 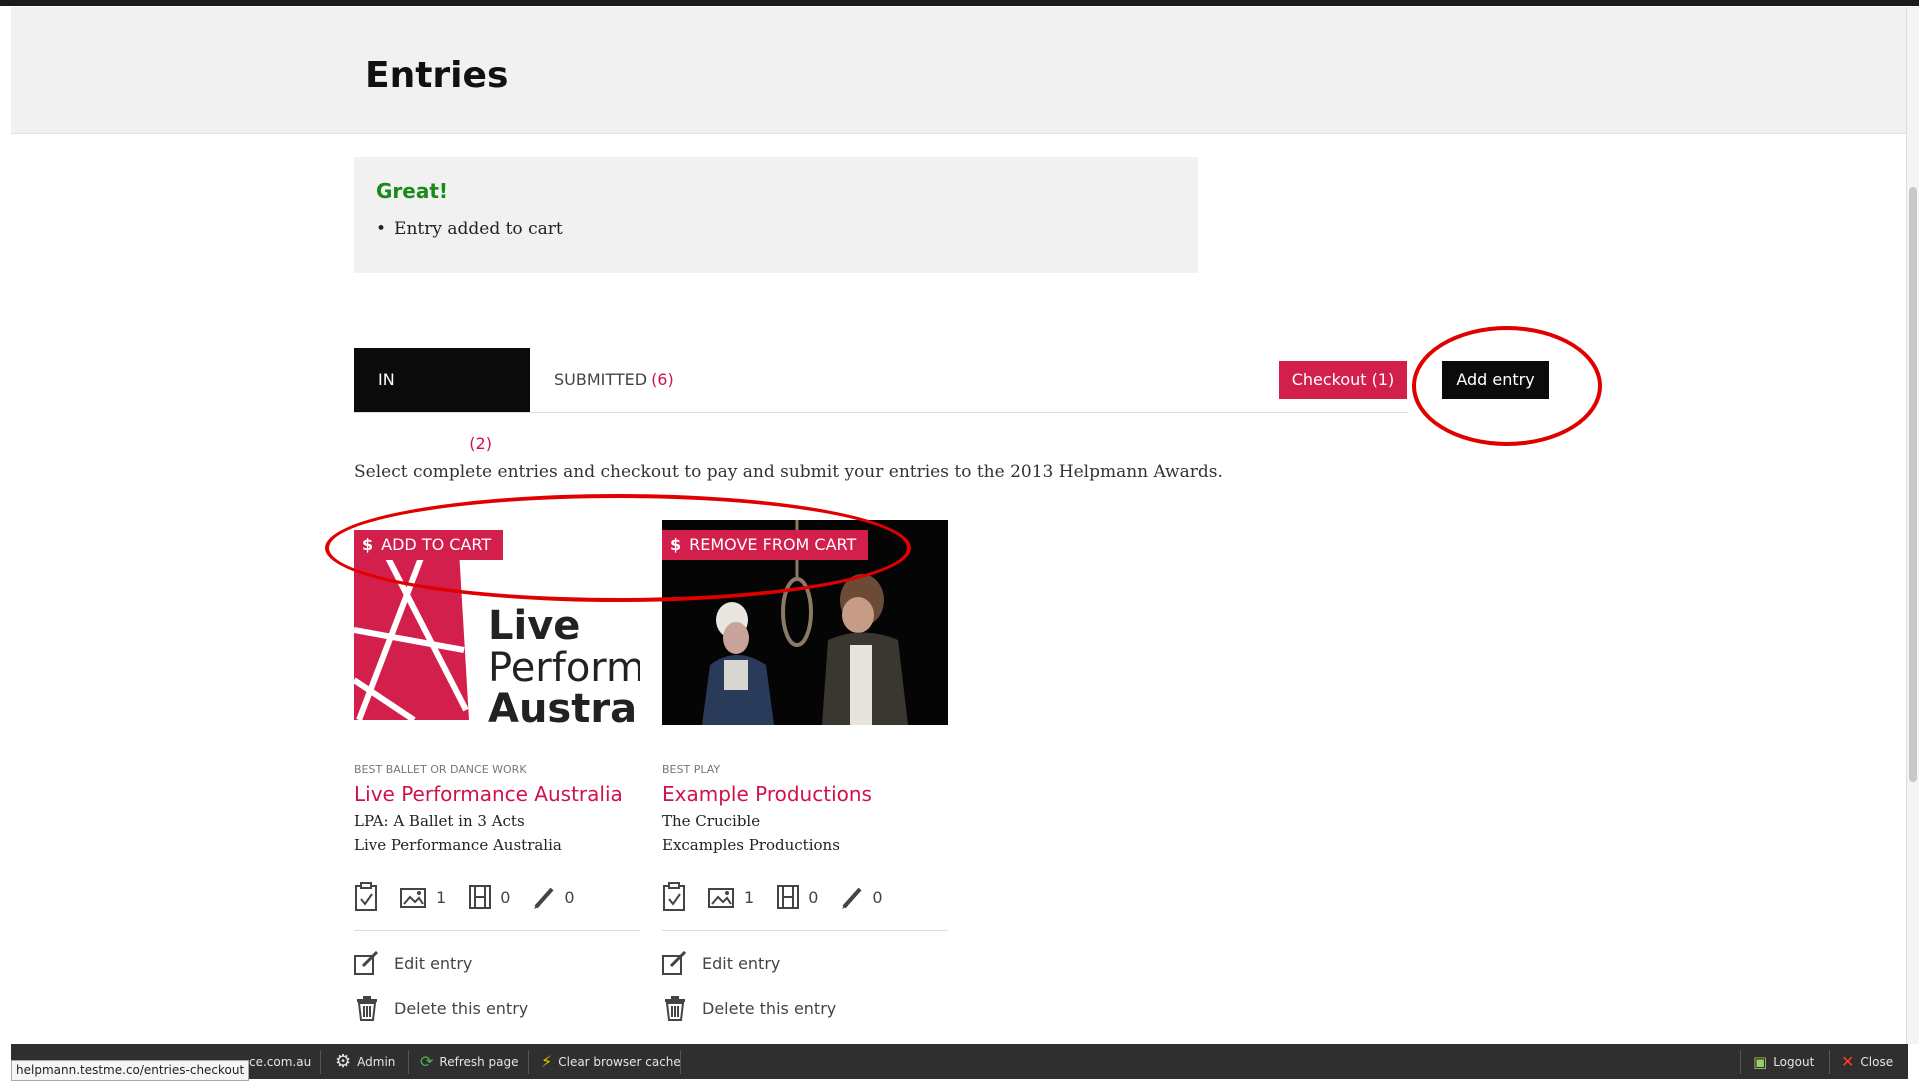 What do you see at coordinates (619, 1061) in the screenshot?
I see `clear-cache-label: Clear browser cache` at bounding box center [619, 1061].